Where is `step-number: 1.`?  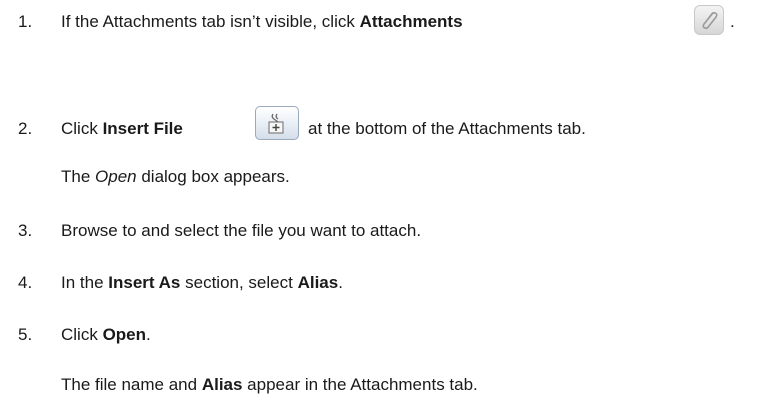
step-number: 1. is located at coordinates (25, 21).